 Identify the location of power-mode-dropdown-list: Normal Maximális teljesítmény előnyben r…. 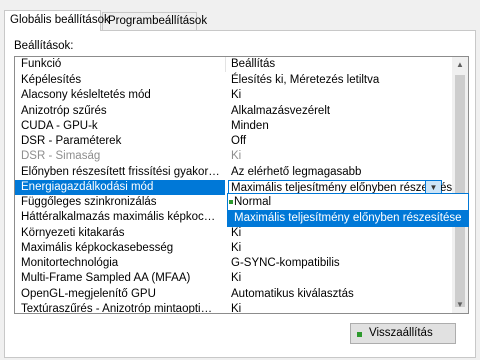
(348, 210).